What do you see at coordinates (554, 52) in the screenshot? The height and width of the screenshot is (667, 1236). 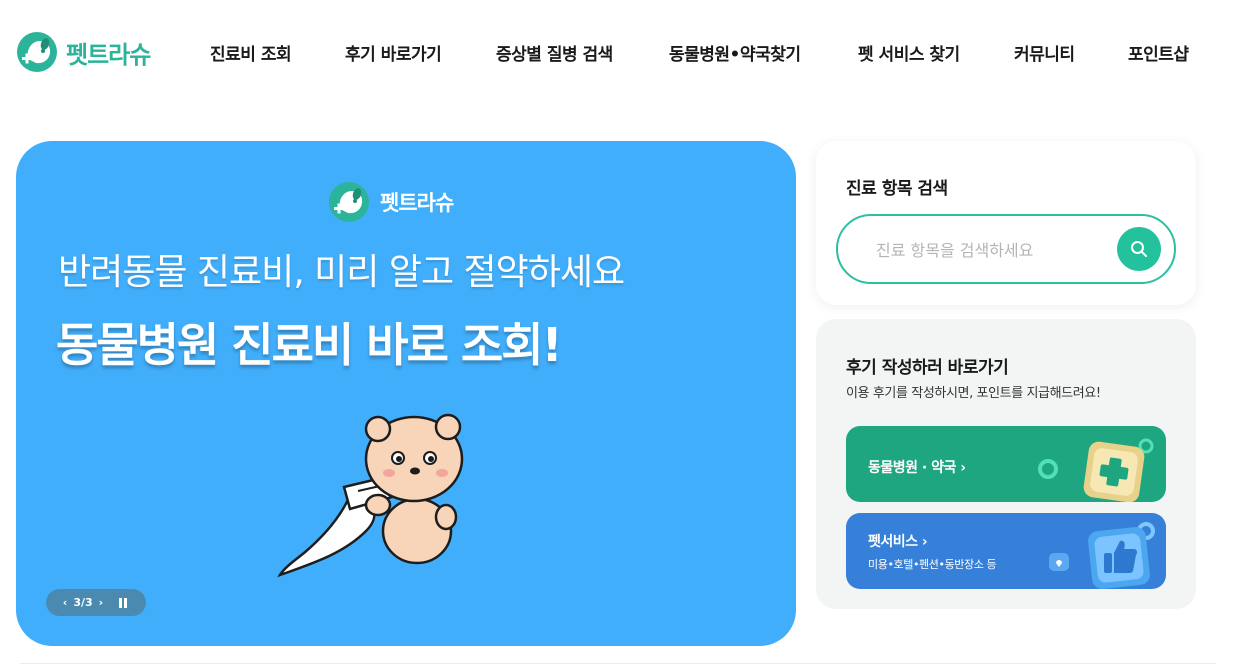 I see `nav-item-symptom-search: 증상별 질병 검색` at bounding box center [554, 52].